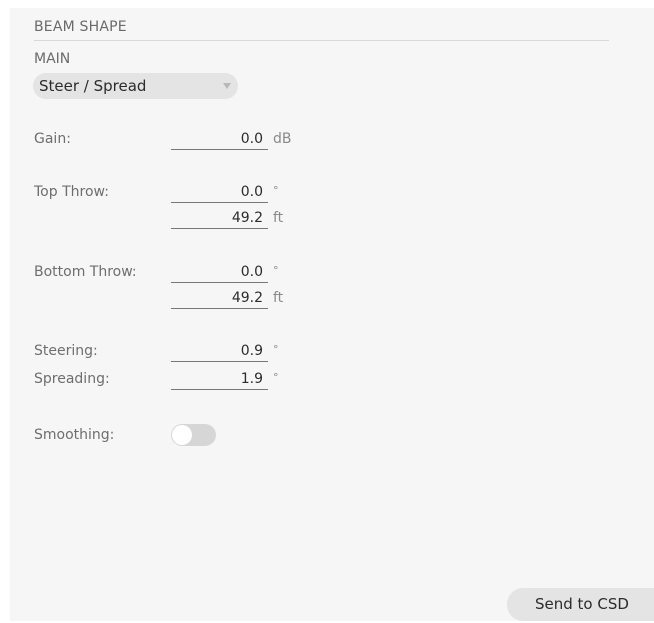  What do you see at coordinates (93, 86) in the screenshot?
I see `mode-select-value: Steer / Spread` at bounding box center [93, 86].